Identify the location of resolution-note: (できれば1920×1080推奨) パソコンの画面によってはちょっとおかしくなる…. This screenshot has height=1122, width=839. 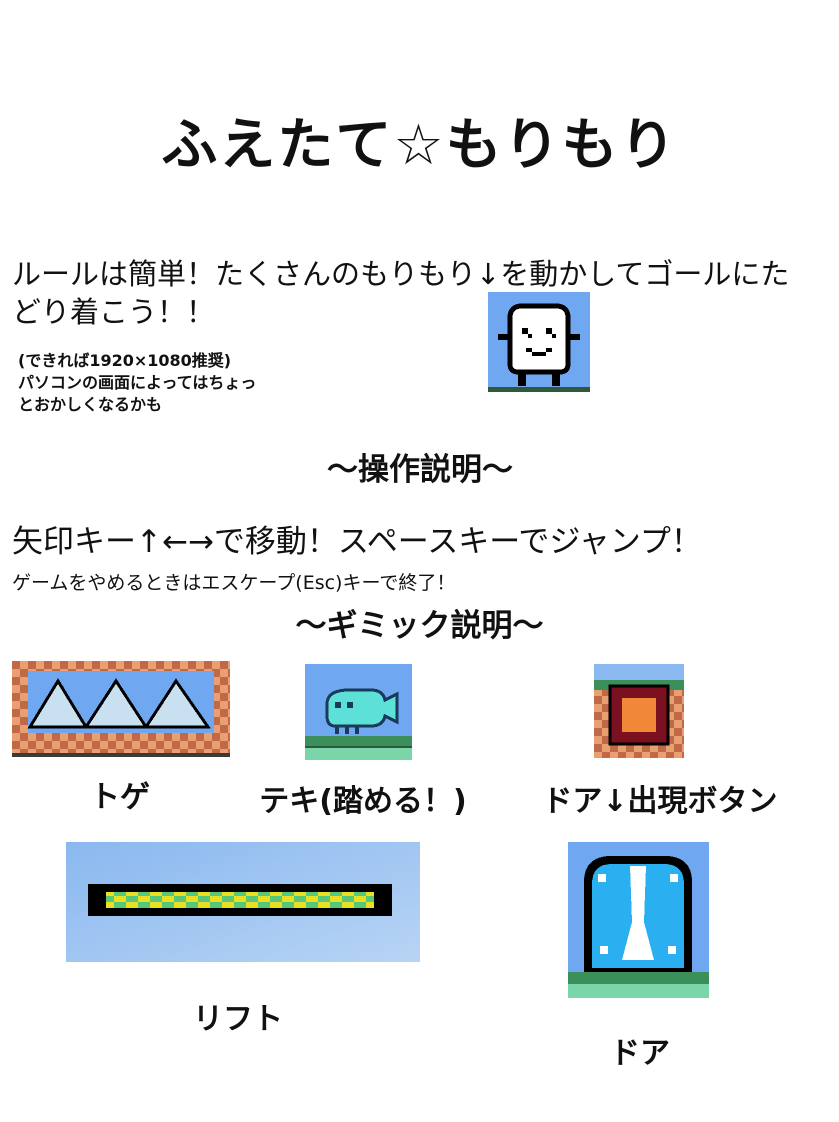
(138, 383).